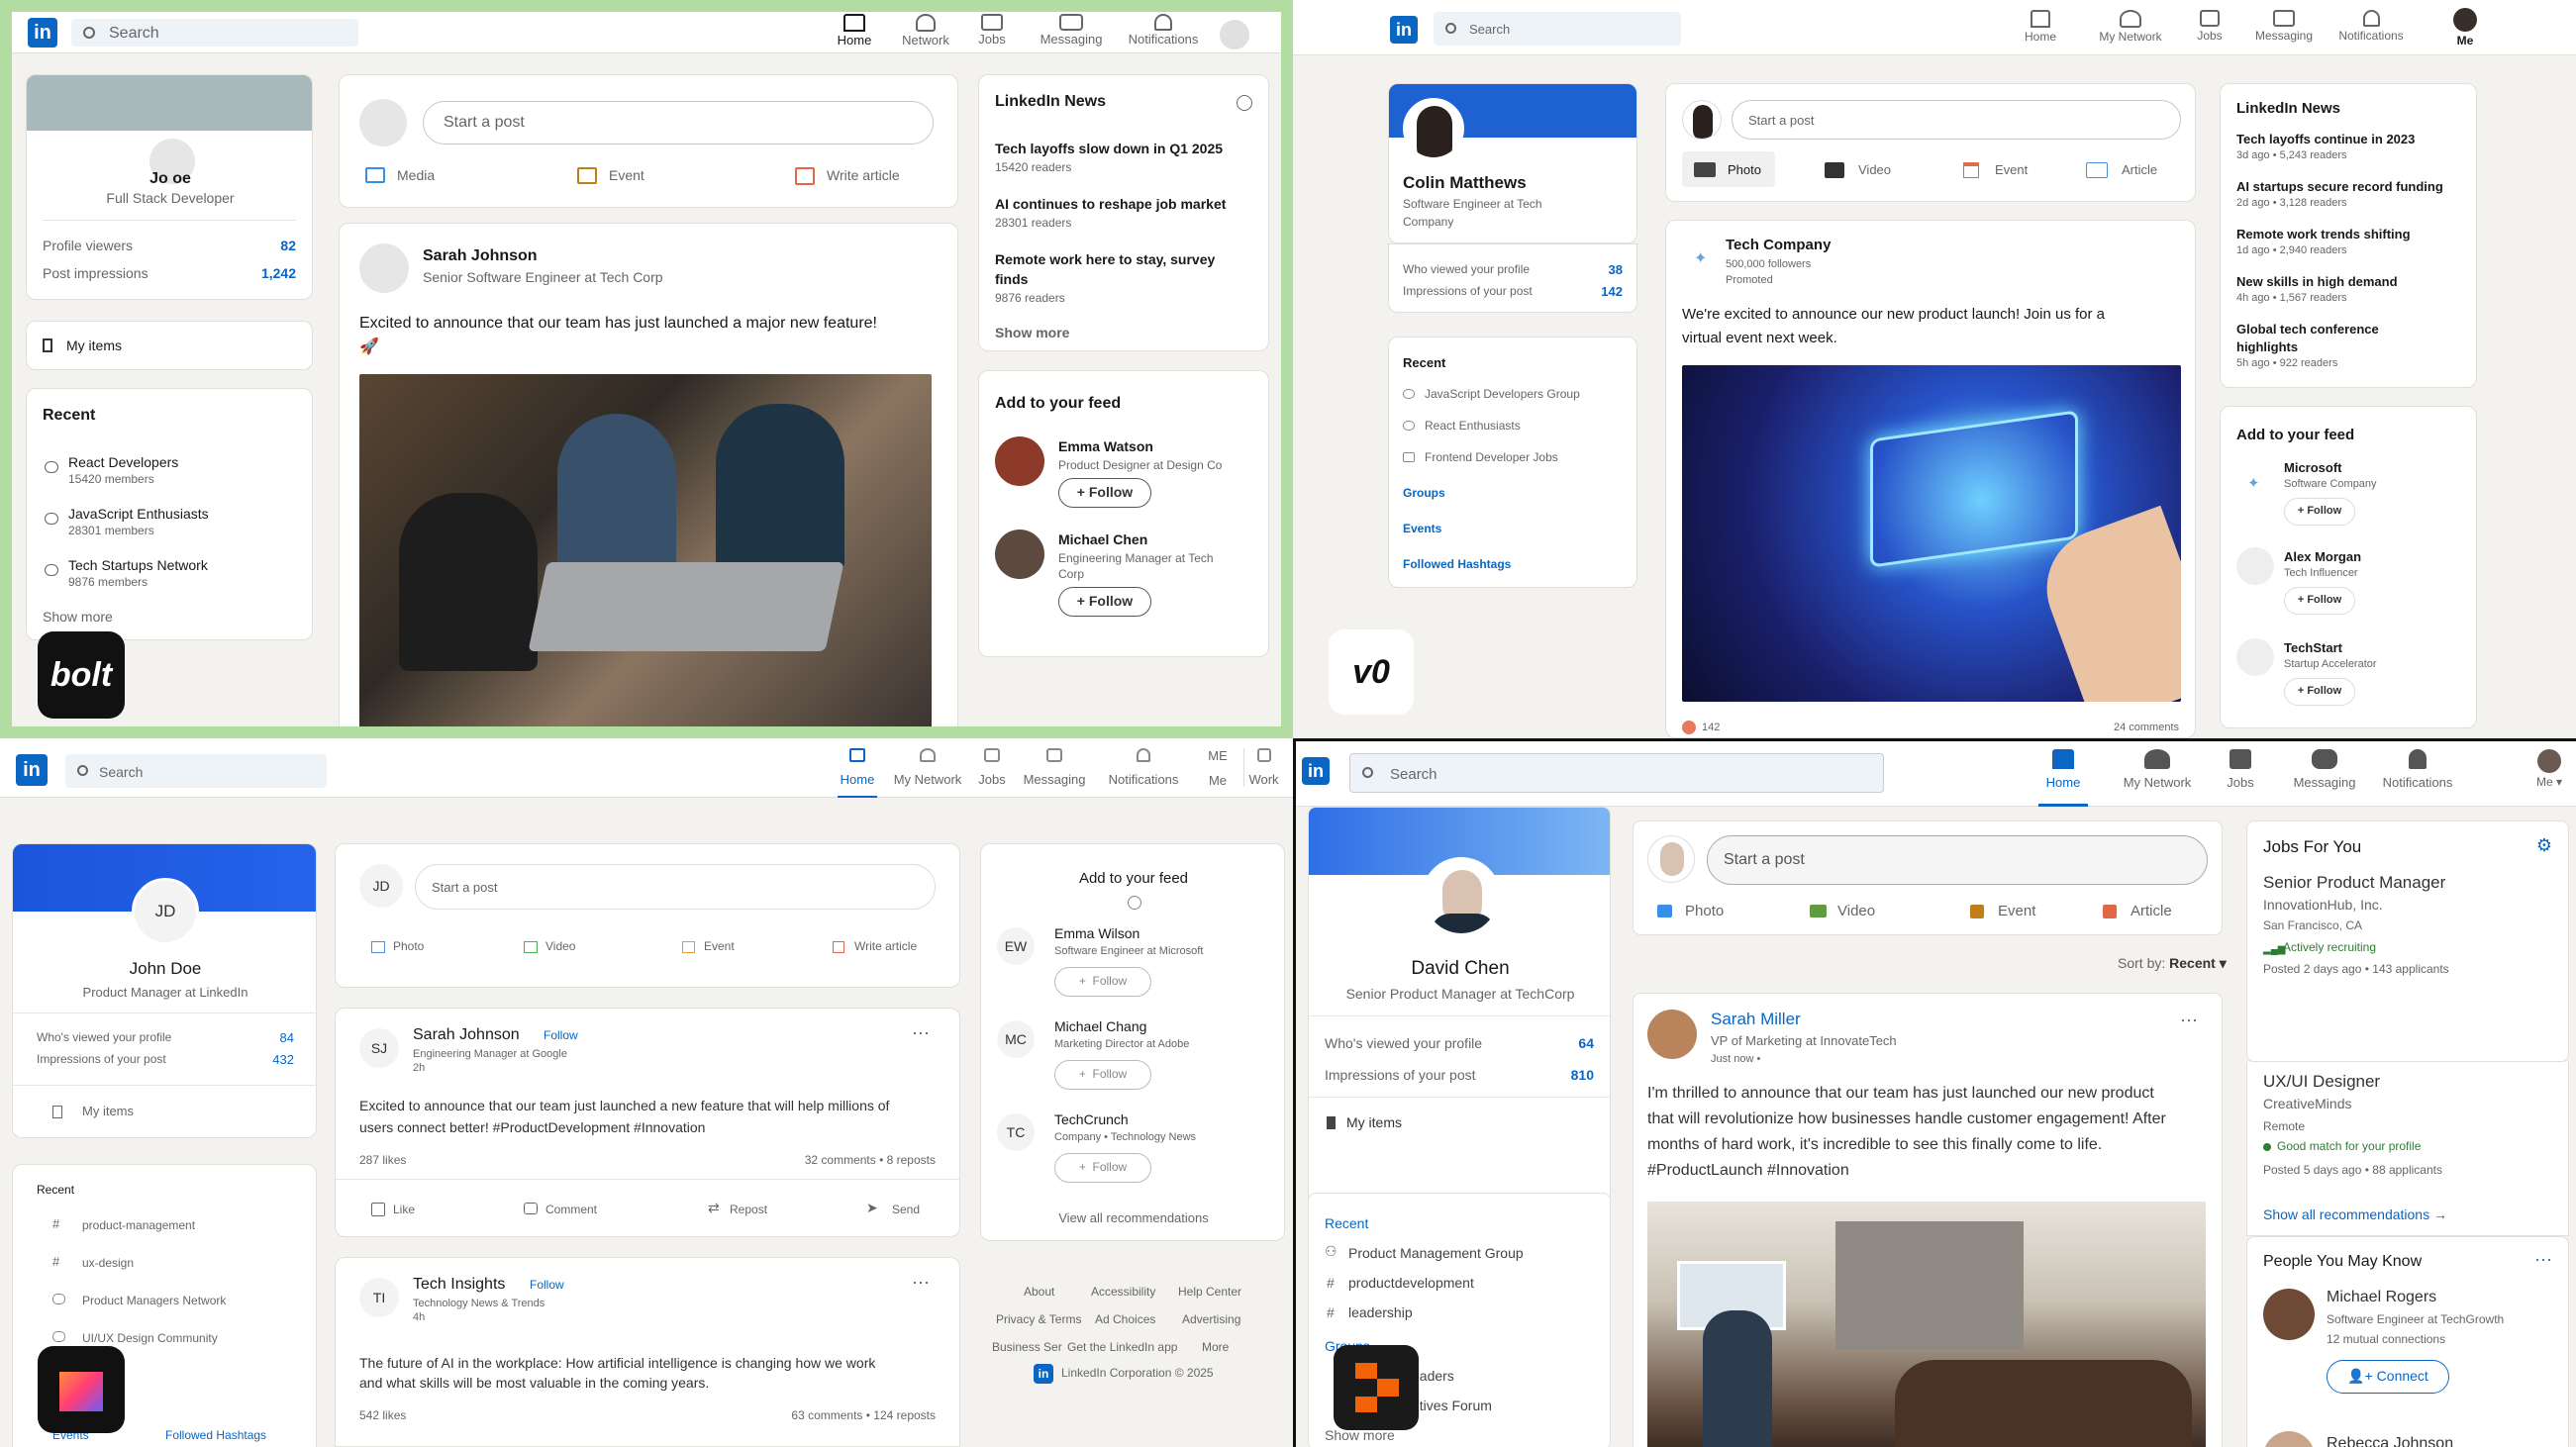 The width and height of the screenshot is (2576, 1447). Describe the element at coordinates (1210, 1292) in the screenshot. I see `footer-link: Help Center` at that location.